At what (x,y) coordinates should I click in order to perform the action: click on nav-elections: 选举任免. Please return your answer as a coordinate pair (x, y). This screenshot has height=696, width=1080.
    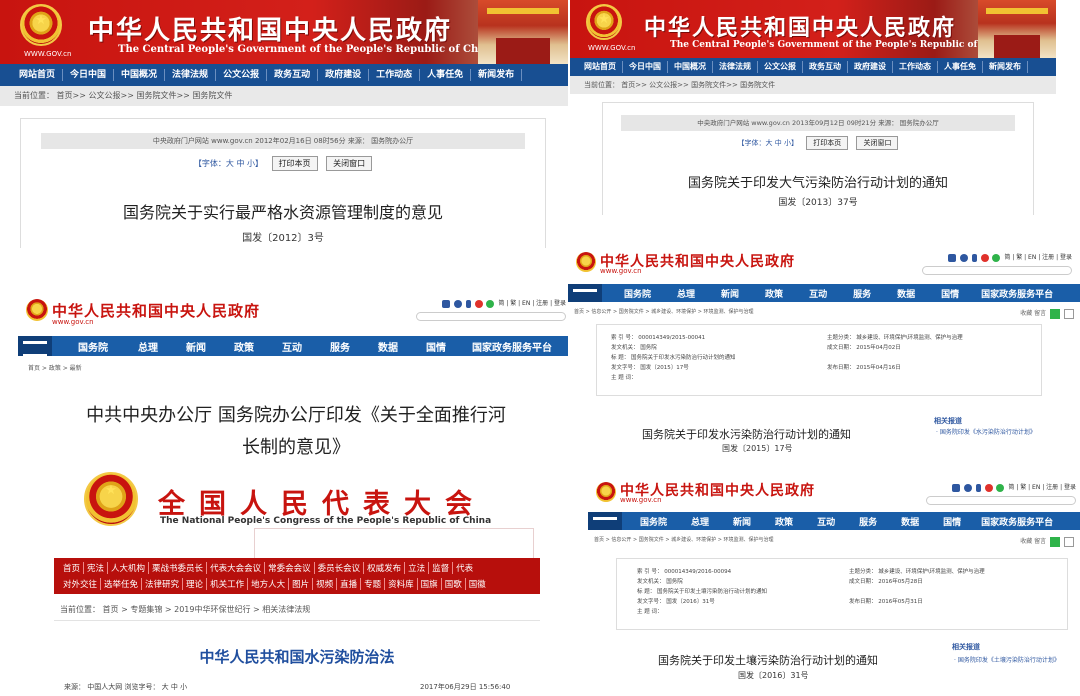
    Looking at the image, I should click on (122, 584).